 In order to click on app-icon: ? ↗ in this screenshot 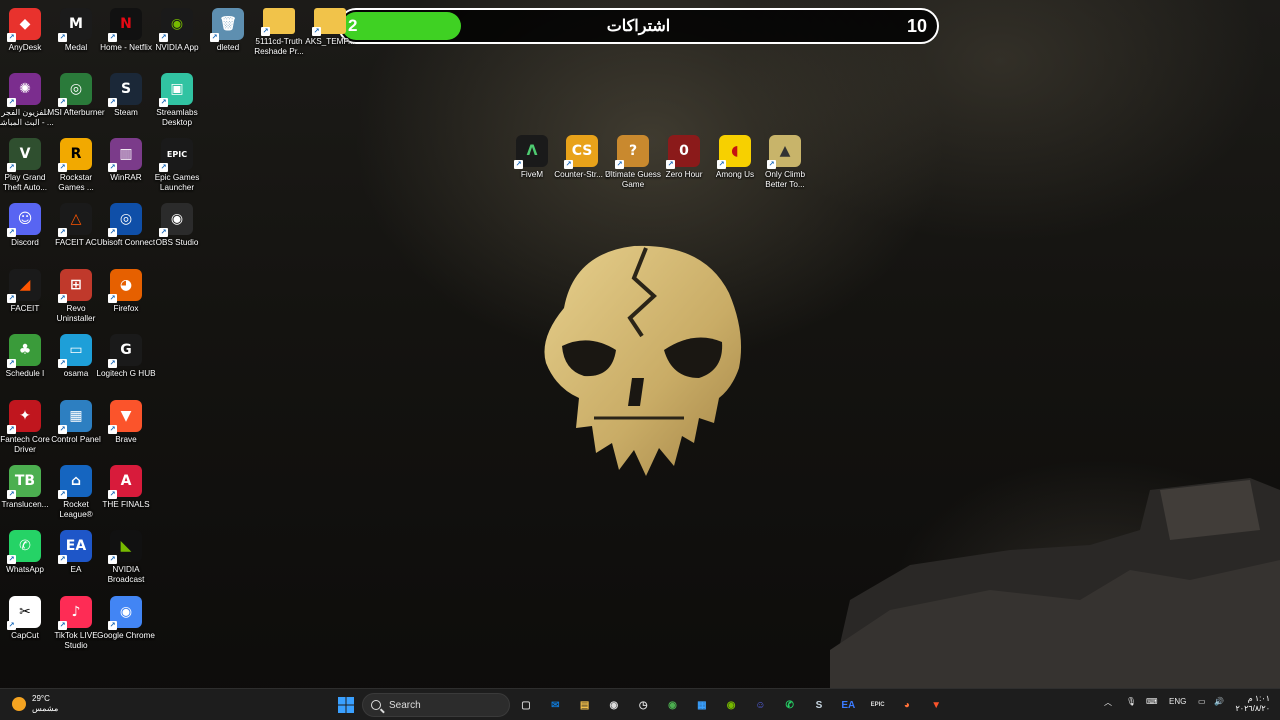, I will do `click(632, 152)`.